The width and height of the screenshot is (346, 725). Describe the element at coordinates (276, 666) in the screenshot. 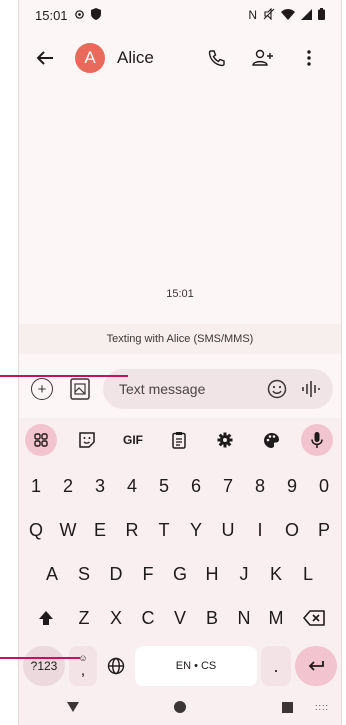

I see `period-key: .` at that location.